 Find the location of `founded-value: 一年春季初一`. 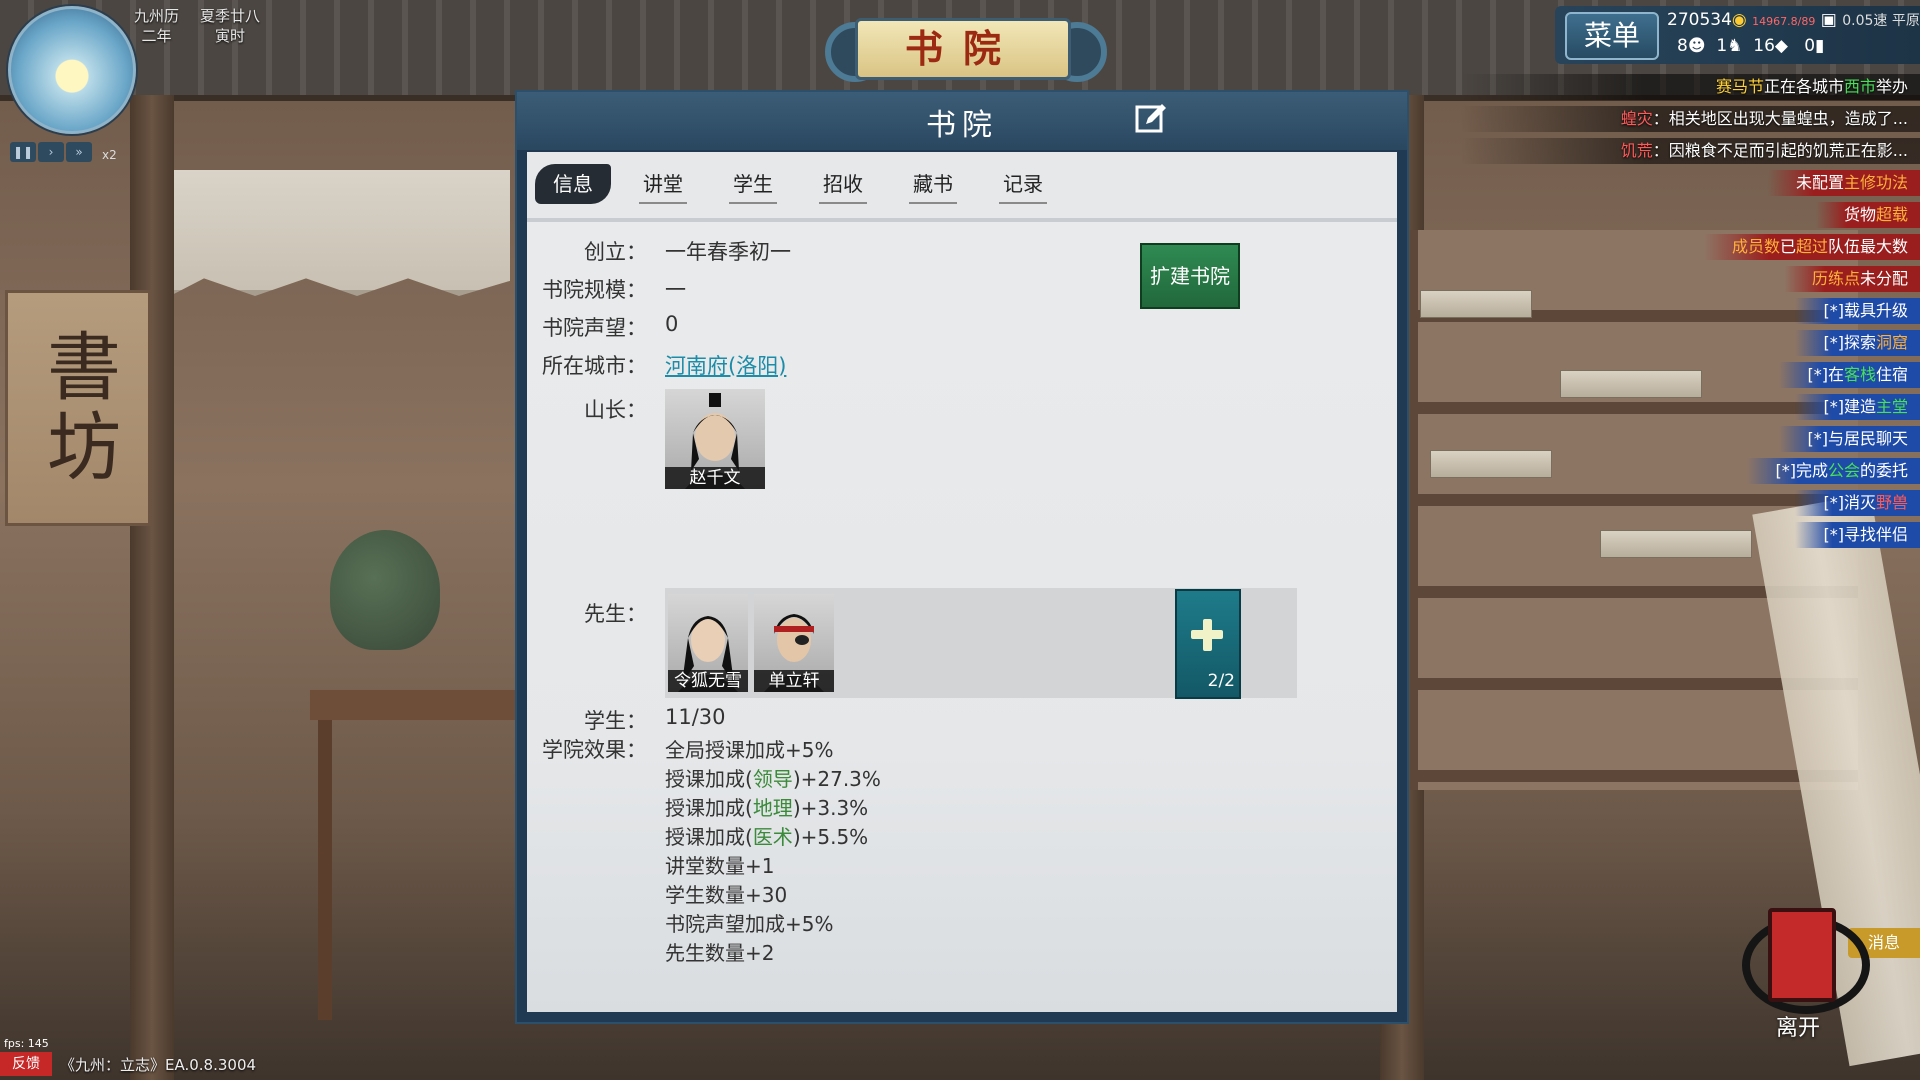

founded-value: 一年春季初一 is located at coordinates (728, 252).